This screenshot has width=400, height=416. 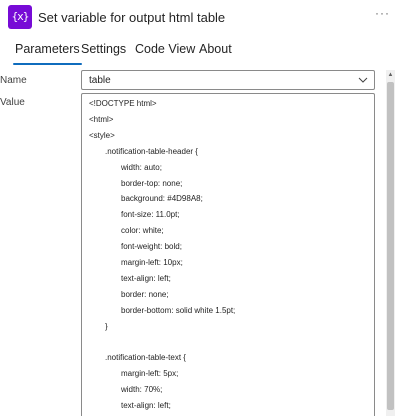 What do you see at coordinates (390, 75) in the screenshot?
I see `scroll-up-icon: ▲` at bounding box center [390, 75].